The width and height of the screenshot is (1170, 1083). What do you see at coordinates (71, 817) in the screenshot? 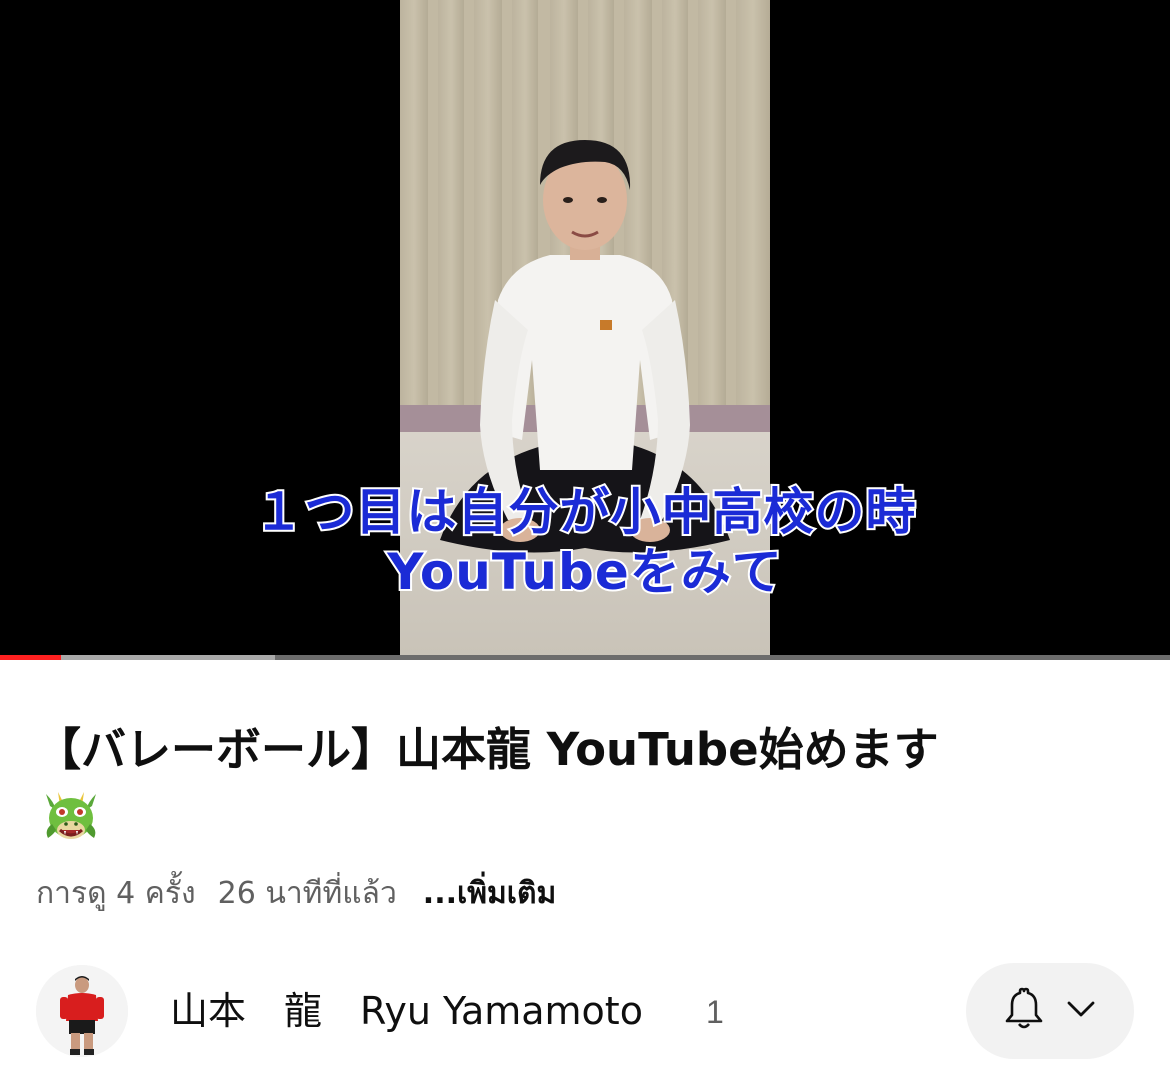
I see `dragon-face-icon` at bounding box center [71, 817].